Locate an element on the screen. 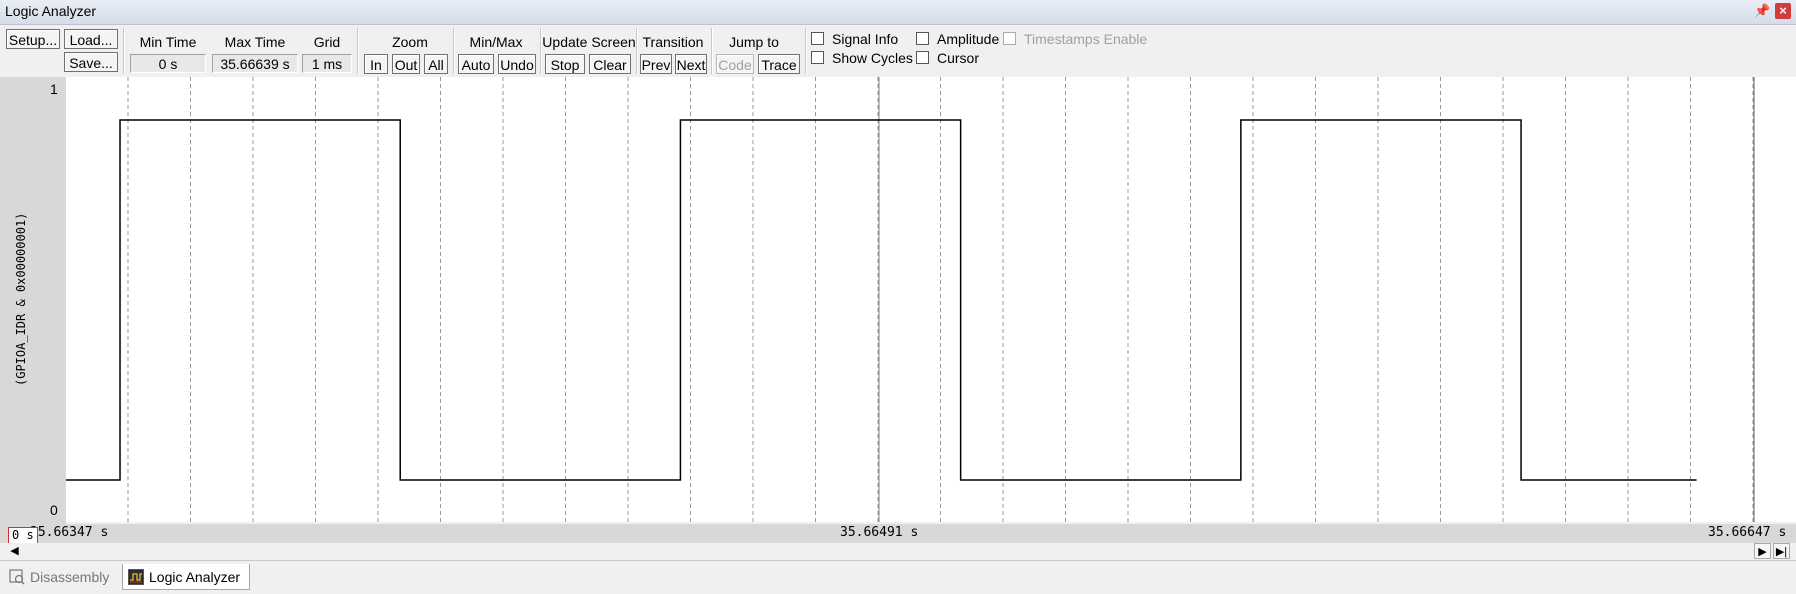  time-mid: 35.66491 s is located at coordinates (879, 532).